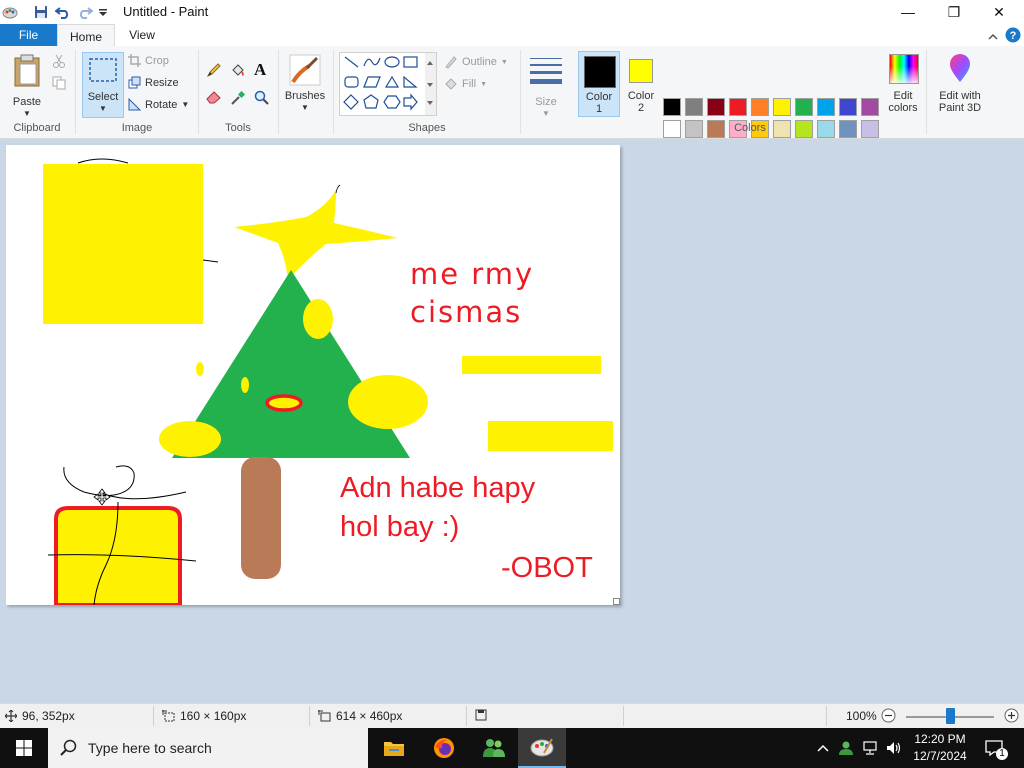  I want to click on size-dropdown-icon: ▼, so click(546, 113).